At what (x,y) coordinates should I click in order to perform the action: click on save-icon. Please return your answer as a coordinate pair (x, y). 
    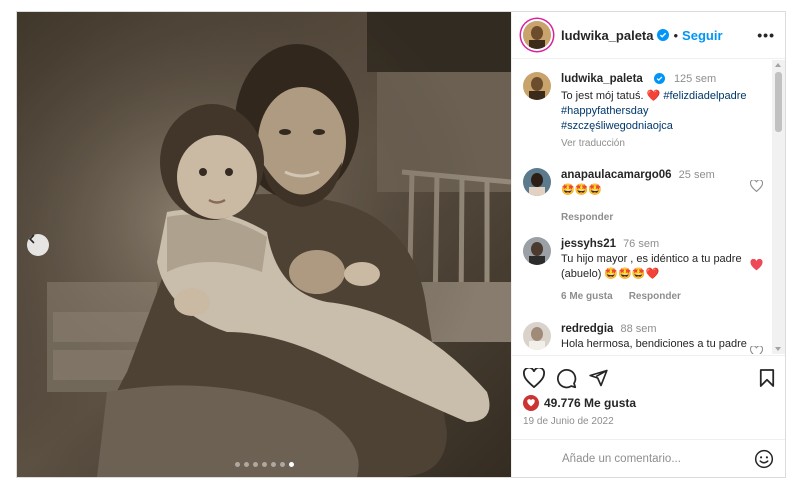
    Looking at the image, I should click on (767, 378).